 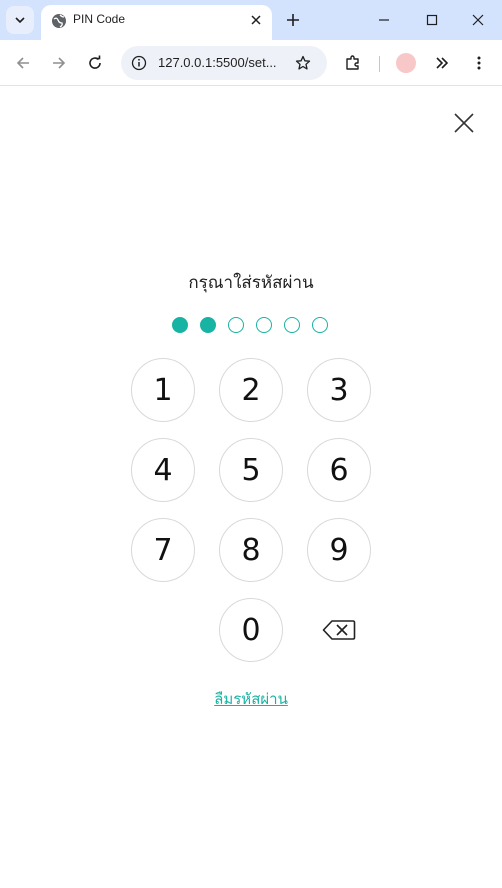 I want to click on bookmark-button, so click(x=303, y=63).